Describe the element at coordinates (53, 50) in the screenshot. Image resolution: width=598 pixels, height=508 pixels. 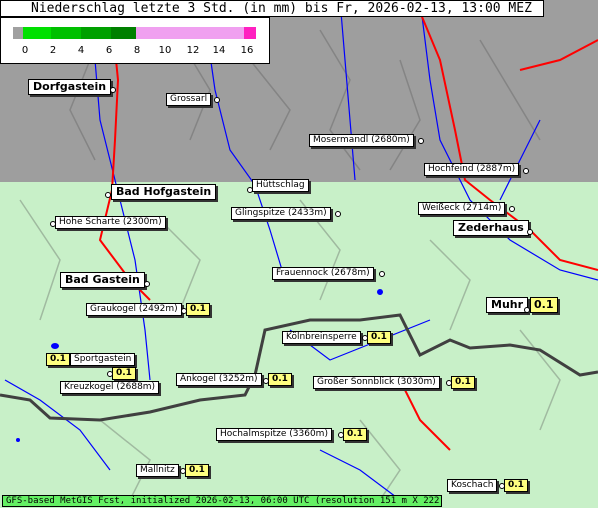
I see `legend-tick: 2` at that location.